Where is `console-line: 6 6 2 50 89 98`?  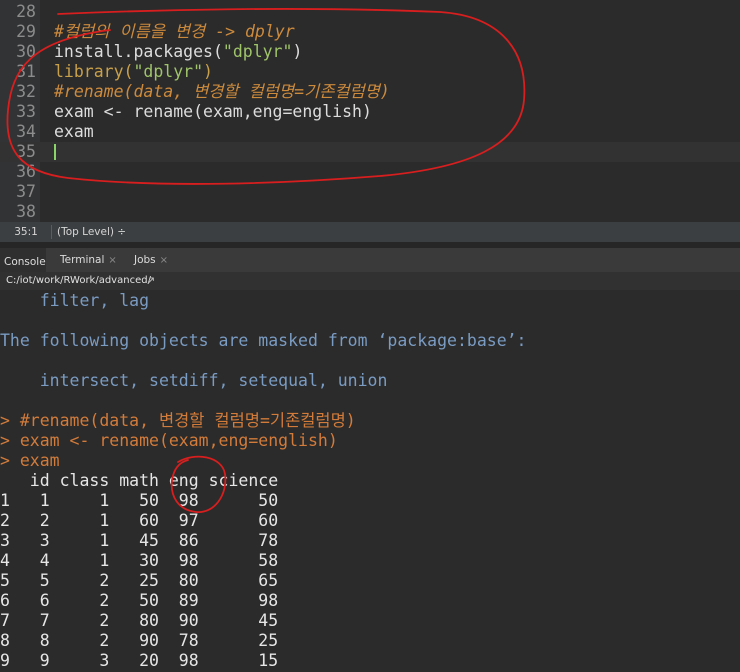
console-line: 6 6 2 50 89 98 is located at coordinates (139, 600).